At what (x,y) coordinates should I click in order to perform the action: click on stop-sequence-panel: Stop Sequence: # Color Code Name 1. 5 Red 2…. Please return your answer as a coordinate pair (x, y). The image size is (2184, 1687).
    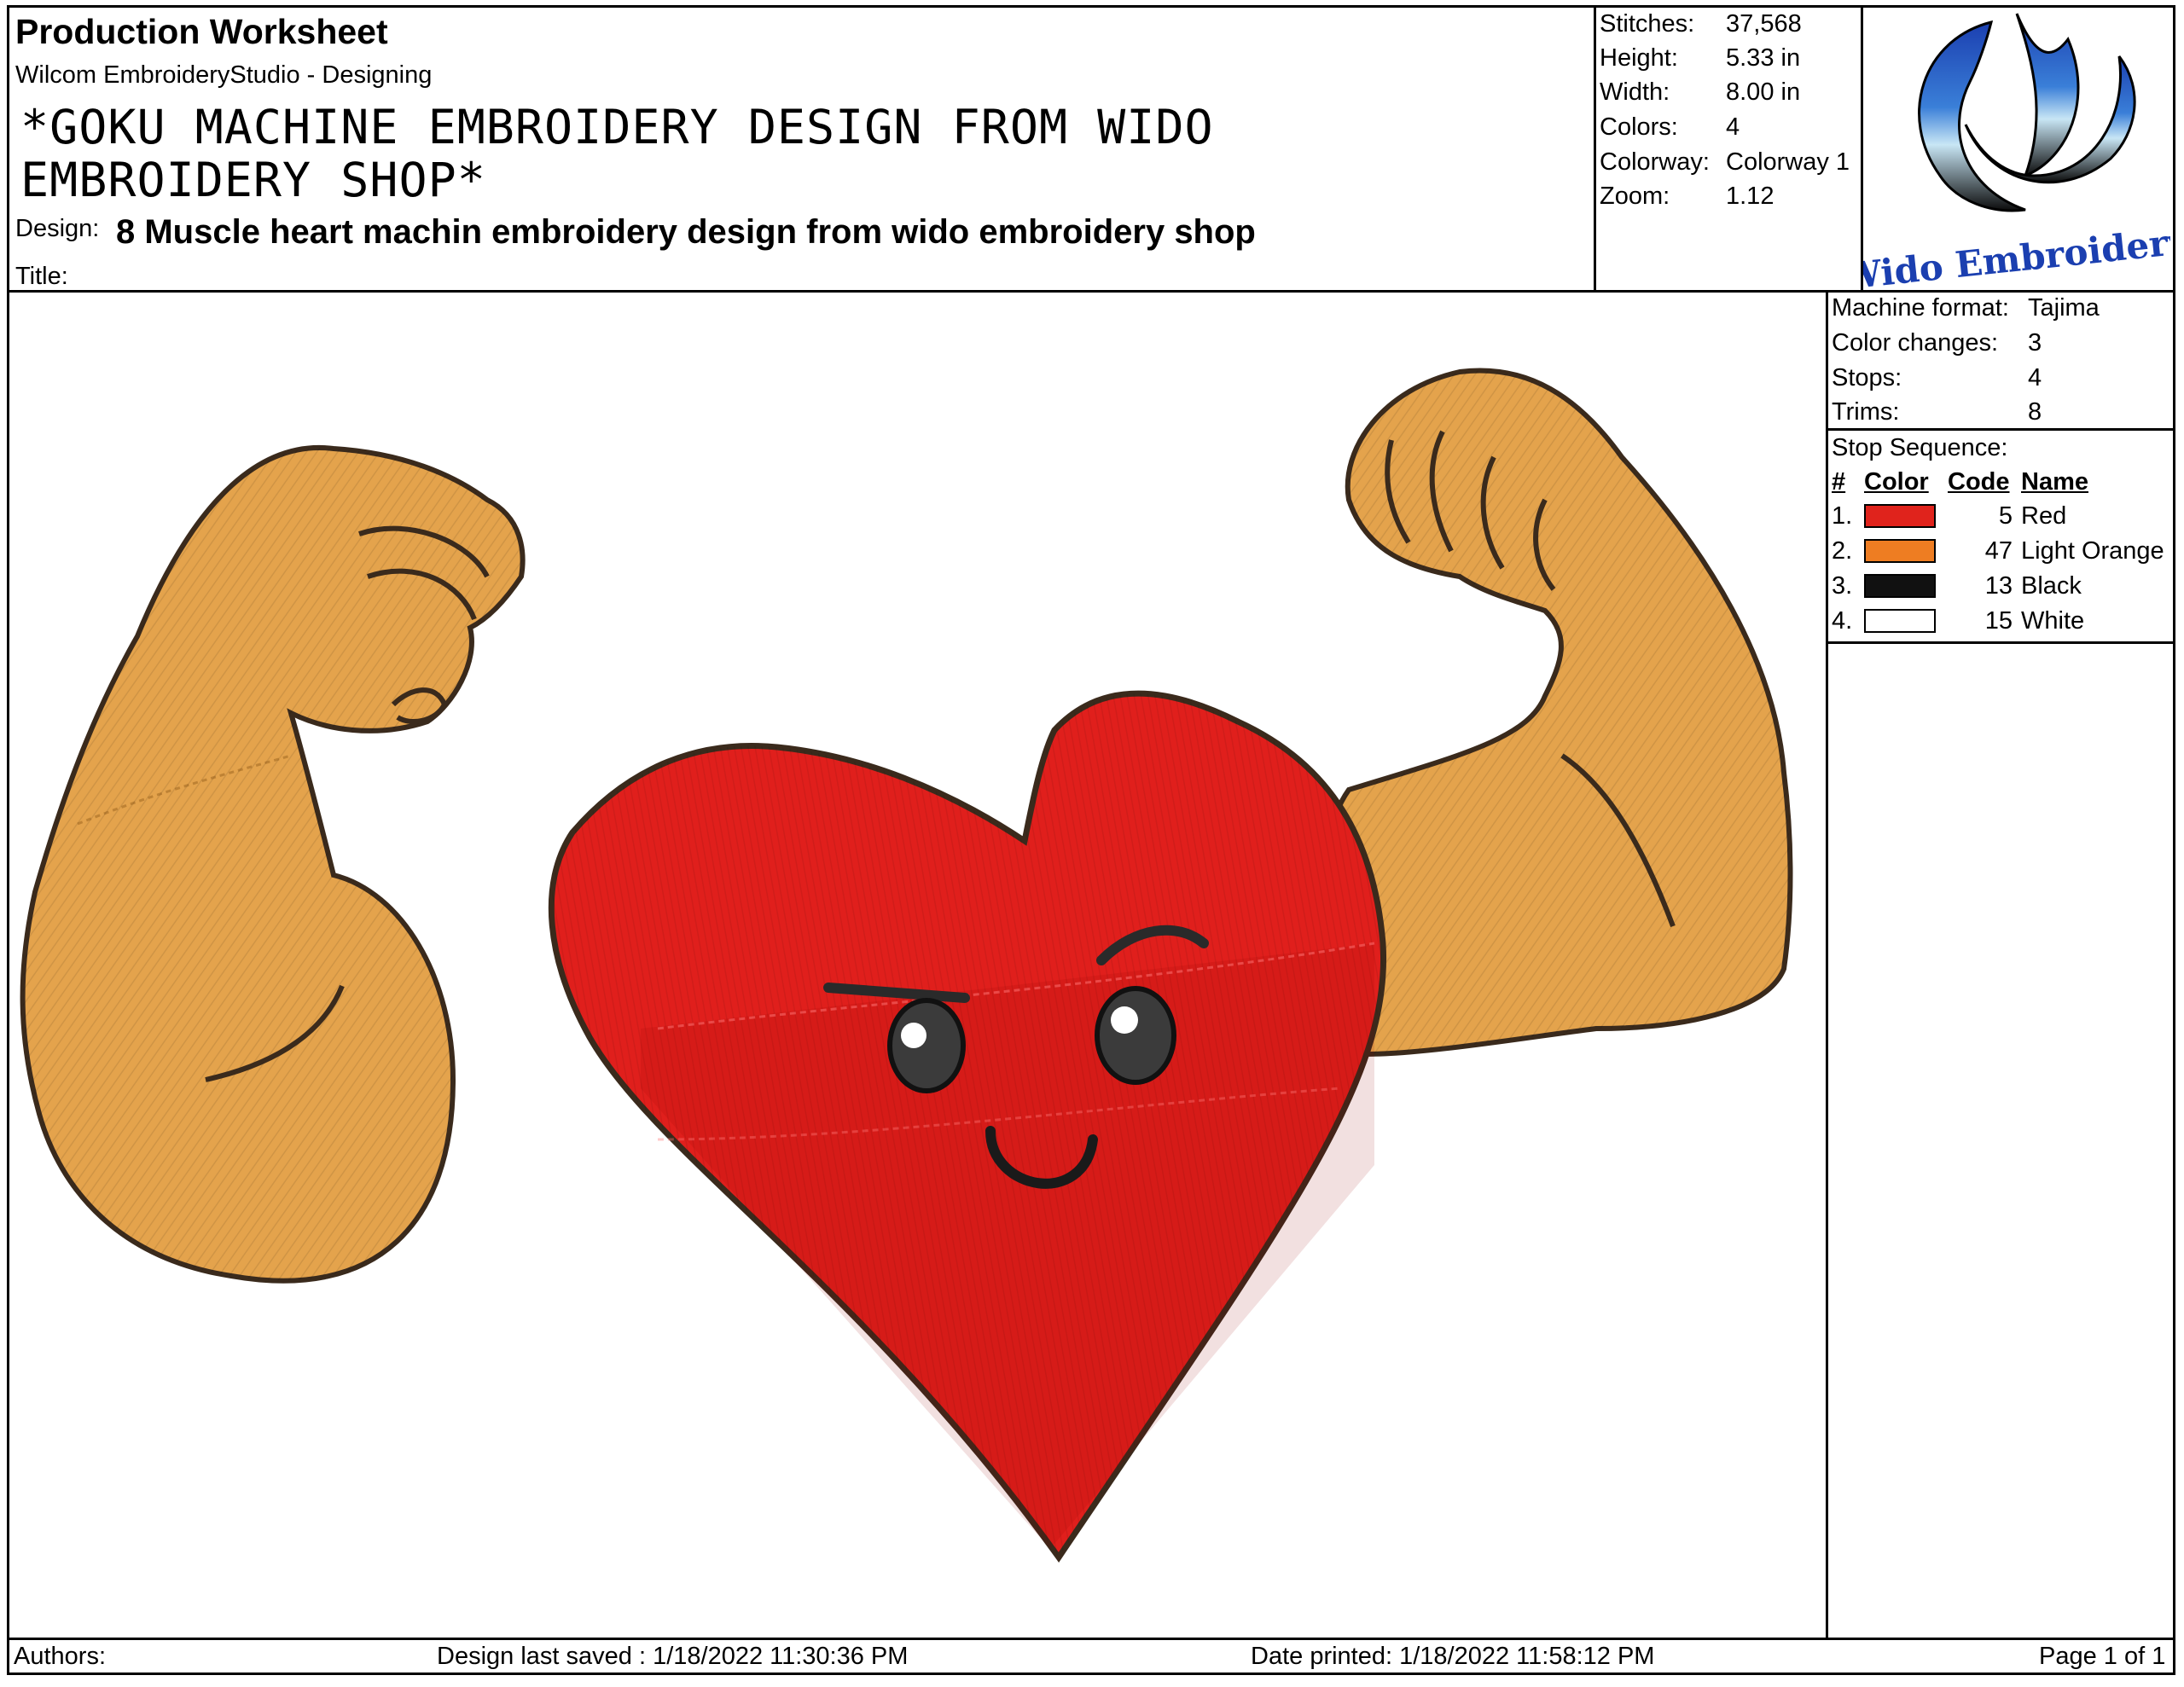
    Looking at the image, I should click on (2000, 537).